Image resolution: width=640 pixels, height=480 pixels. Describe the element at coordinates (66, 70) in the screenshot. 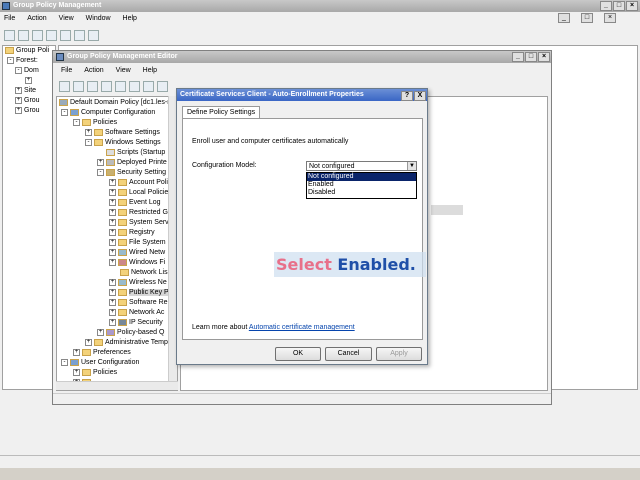

I see `editor-menu-file: File` at that location.